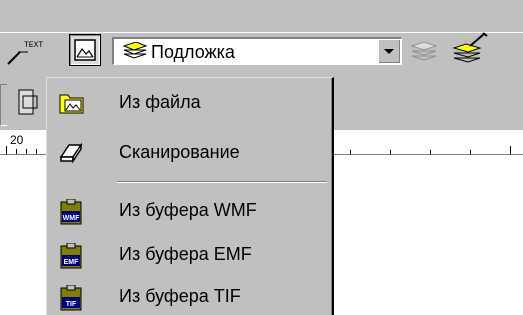 This screenshot has width=523, height=315. I want to click on menu-item-label: Из файла, so click(160, 102).